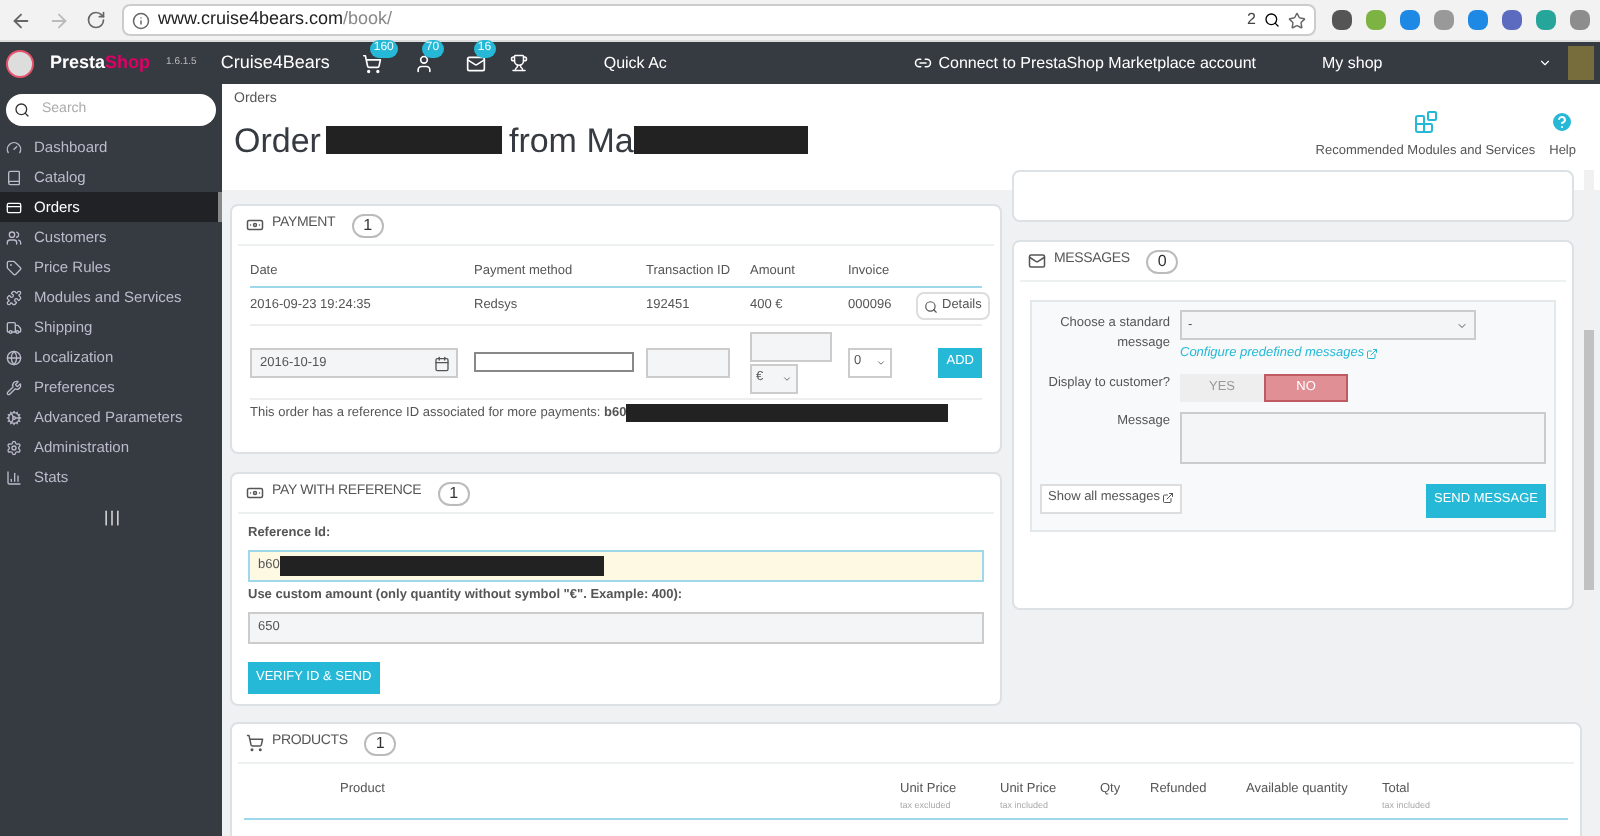  I want to click on book-icon, so click(14, 177).